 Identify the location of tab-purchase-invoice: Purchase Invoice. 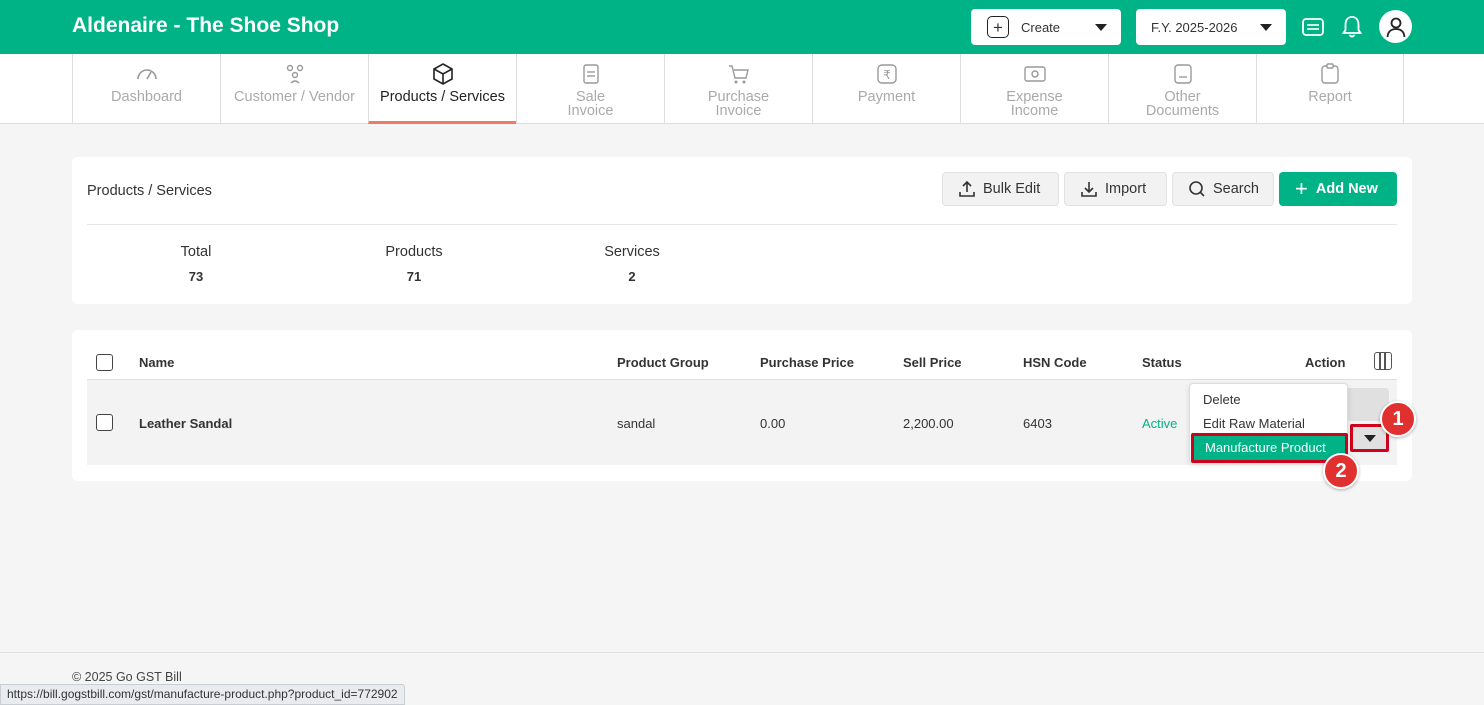
(738, 89).